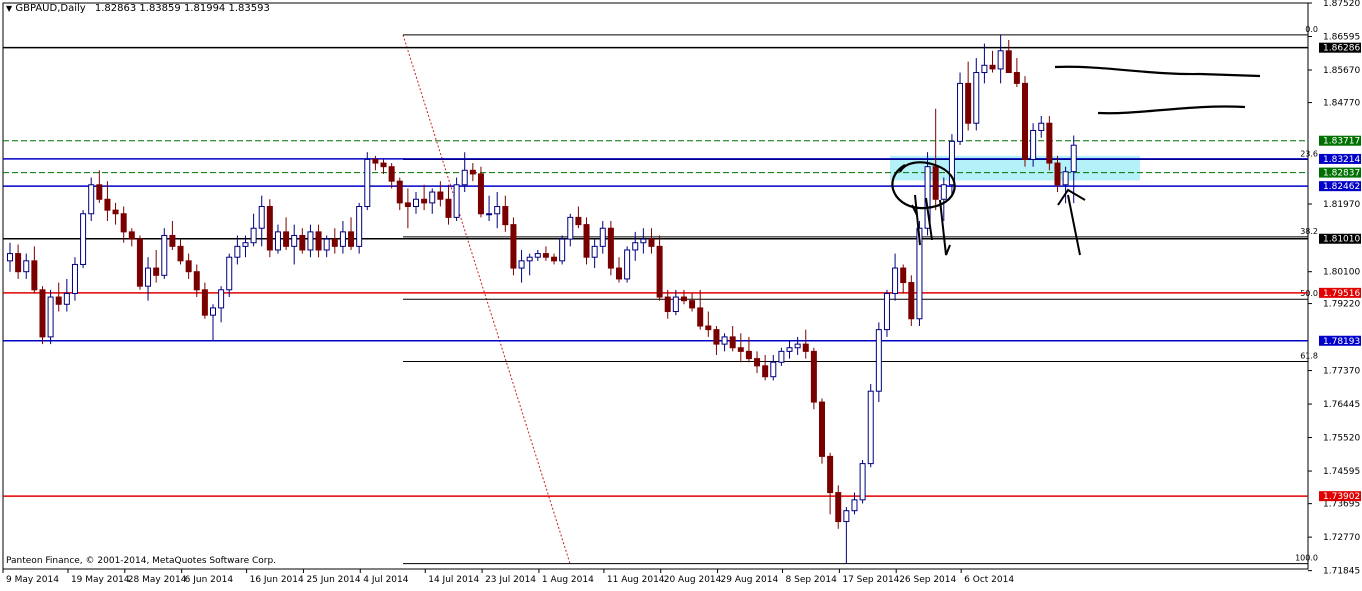 The height and width of the screenshot is (591, 1362). What do you see at coordinates (1341, 305) in the screenshot?
I see `y-tick-label: 1.79220` at bounding box center [1341, 305].